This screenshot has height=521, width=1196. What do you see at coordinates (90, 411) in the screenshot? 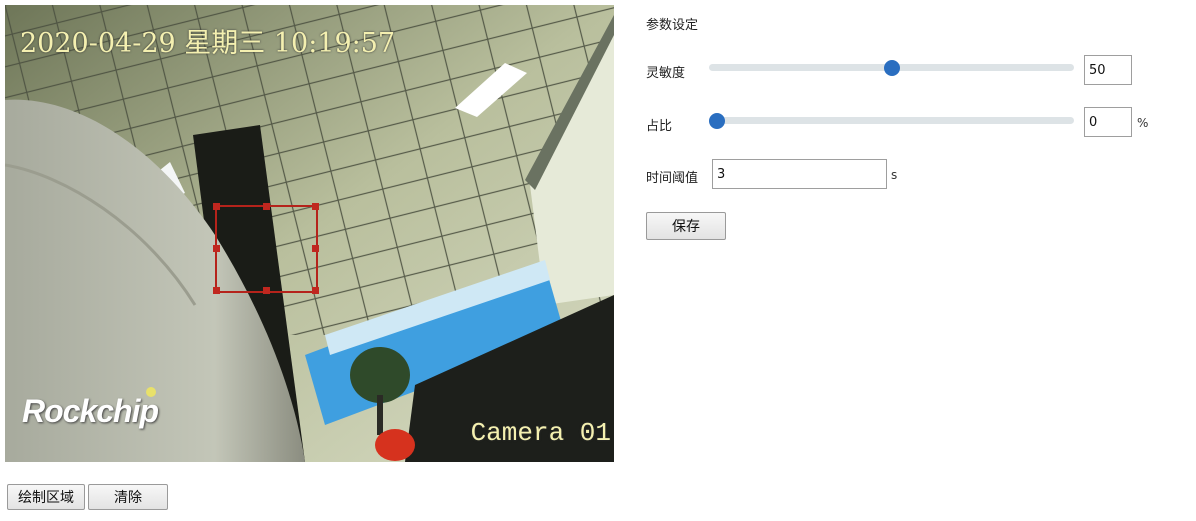
I see `rockchip-logo: Rockchip` at bounding box center [90, 411].